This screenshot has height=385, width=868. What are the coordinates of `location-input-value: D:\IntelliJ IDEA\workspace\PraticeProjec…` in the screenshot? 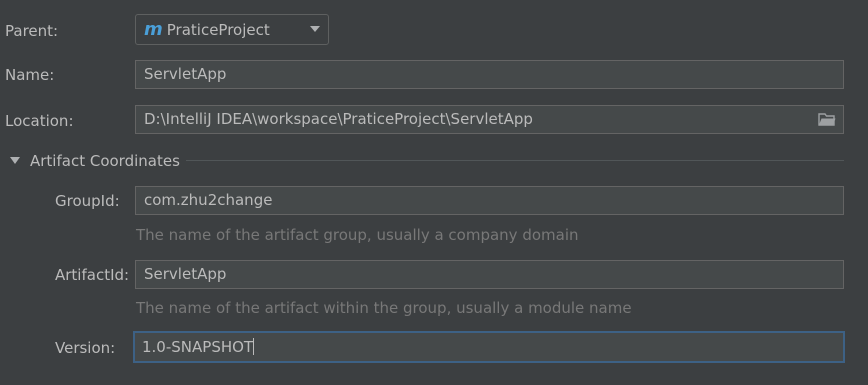 It's located at (338, 119).